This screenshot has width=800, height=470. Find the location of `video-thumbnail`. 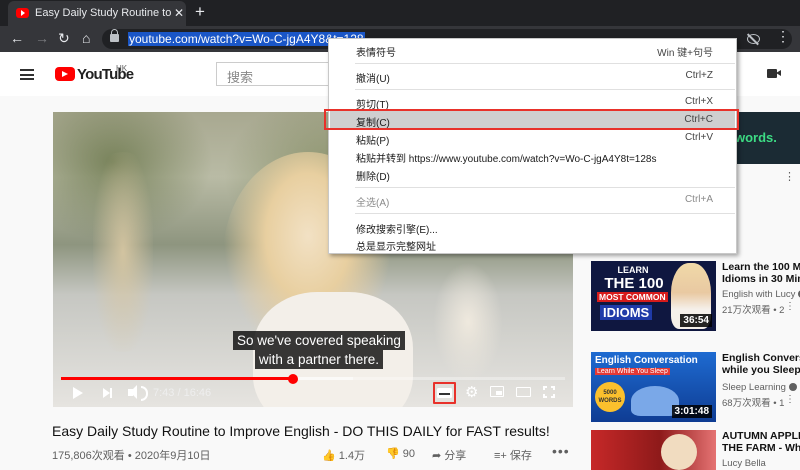

video-thumbnail is located at coordinates (653, 450).